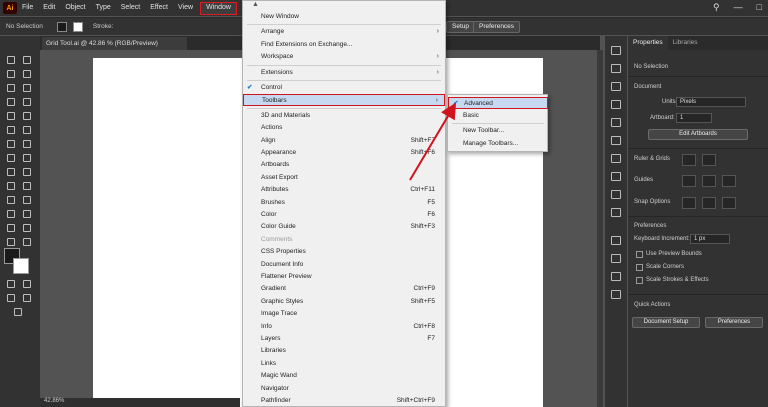 This screenshot has height=407, width=768. Describe the element at coordinates (27, 158) in the screenshot. I see `free-transform-tool-icon` at that location.